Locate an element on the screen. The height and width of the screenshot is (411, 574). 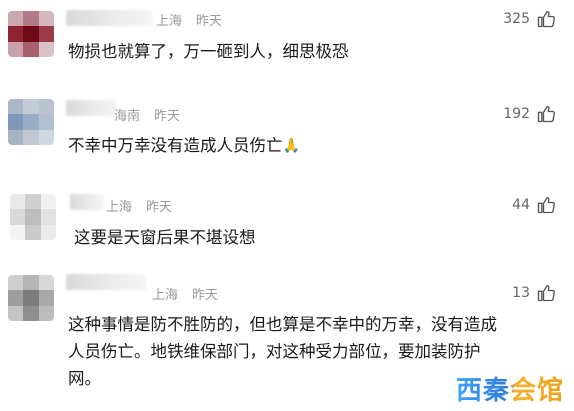
comment-text-line: 这种事情是防不胜防的，但也算是不幸中的万幸，没有造成 is located at coordinates (282, 324).